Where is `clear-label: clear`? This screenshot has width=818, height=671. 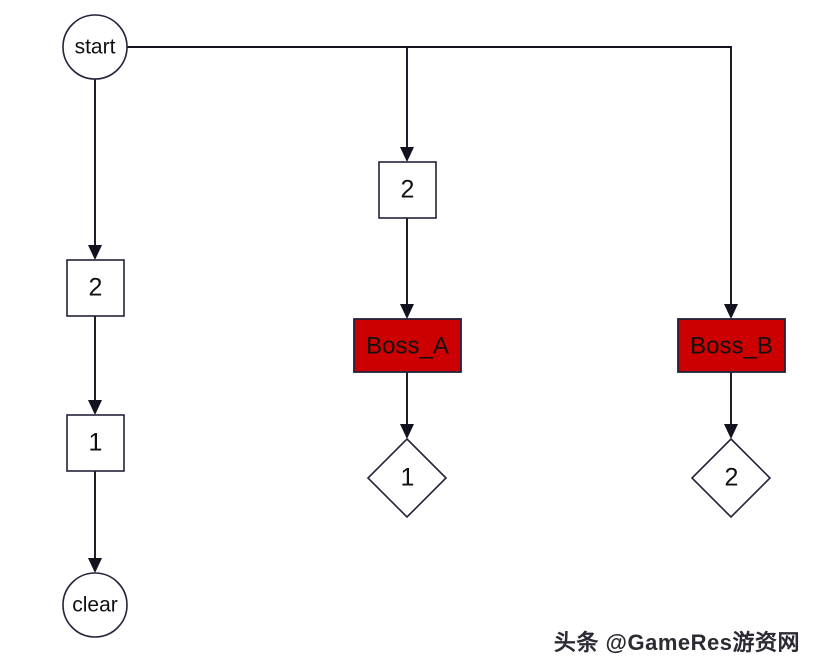
clear-label: clear is located at coordinates (95, 605).